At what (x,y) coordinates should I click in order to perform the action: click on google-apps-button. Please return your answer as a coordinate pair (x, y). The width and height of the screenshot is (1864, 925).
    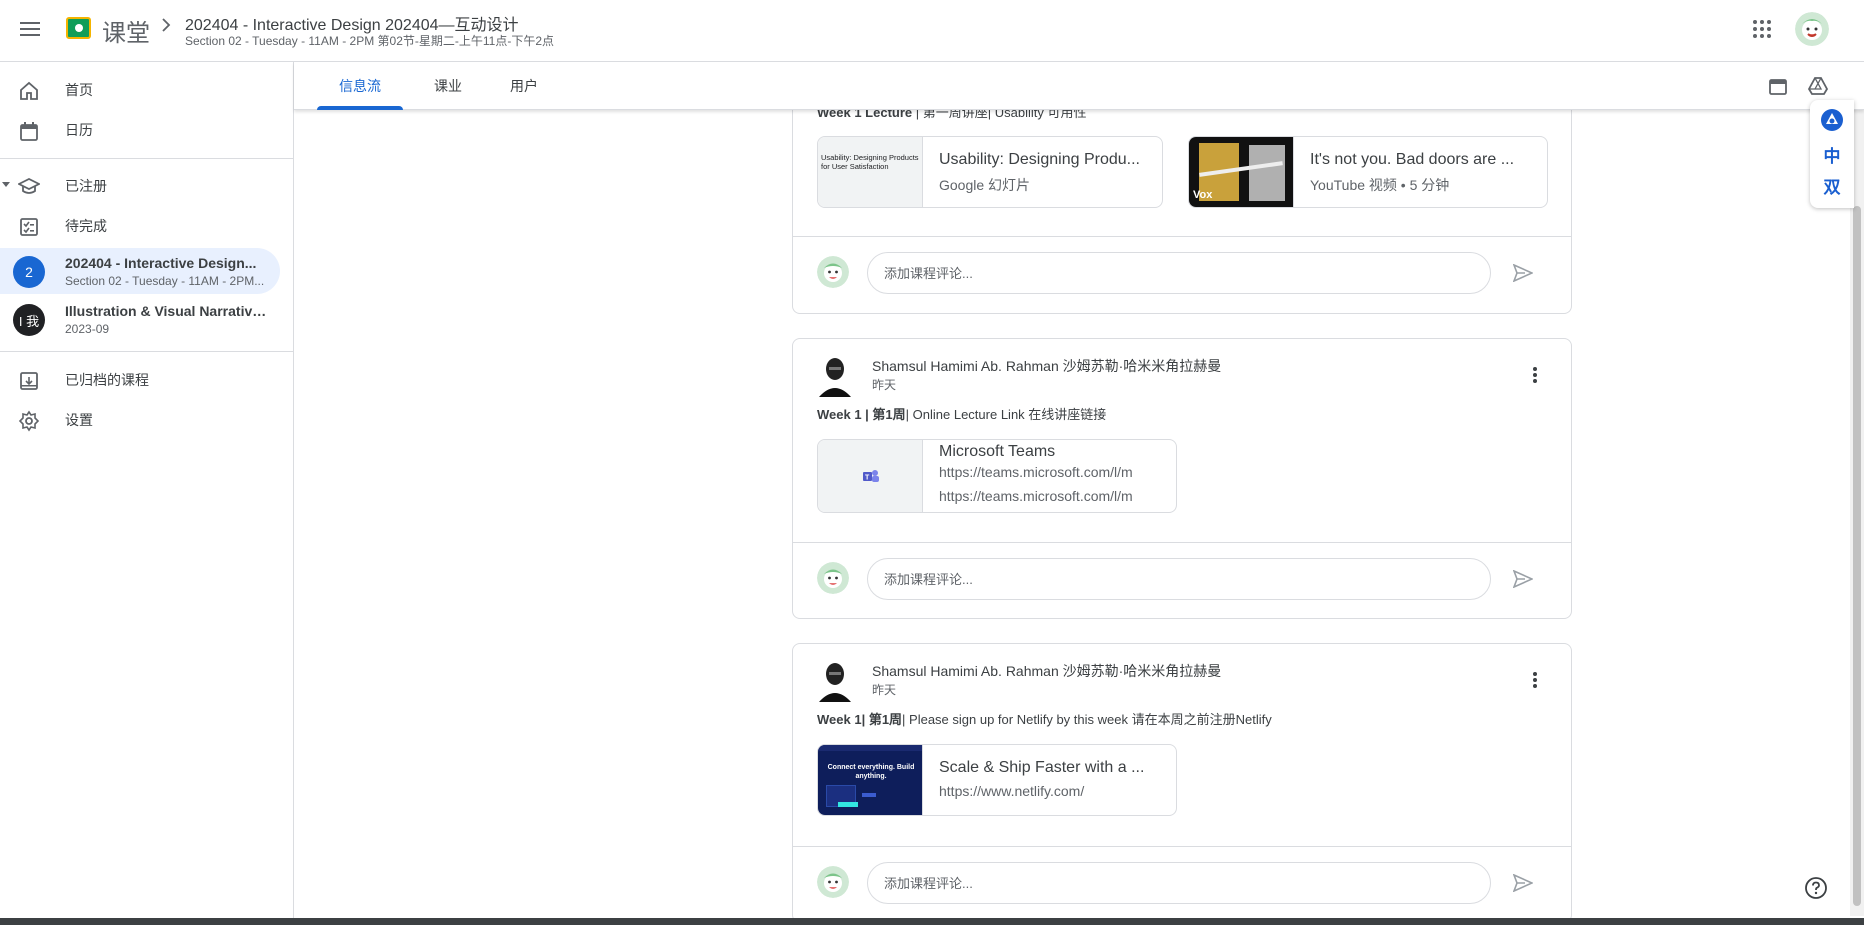
    Looking at the image, I should click on (1762, 29).